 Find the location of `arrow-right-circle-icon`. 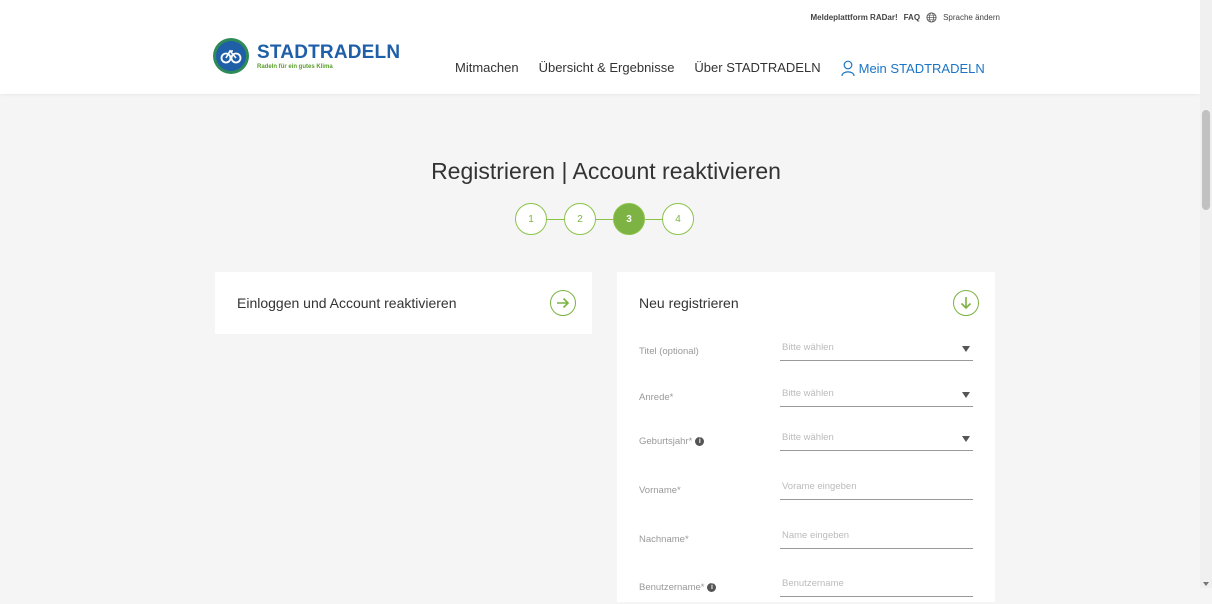

arrow-right-circle-icon is located at coordinates (563, 303).